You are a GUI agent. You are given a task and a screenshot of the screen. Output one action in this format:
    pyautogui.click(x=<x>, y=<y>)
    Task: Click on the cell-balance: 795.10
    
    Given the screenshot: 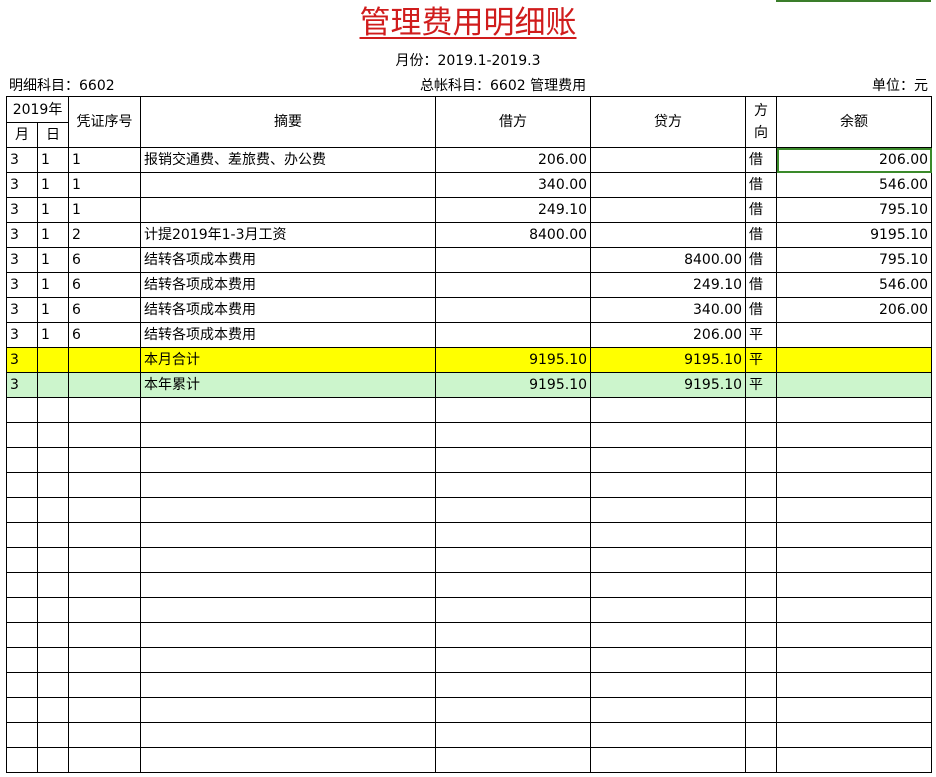 What is the action you would take?
    pyautogui.click(x=854, y=210)
    